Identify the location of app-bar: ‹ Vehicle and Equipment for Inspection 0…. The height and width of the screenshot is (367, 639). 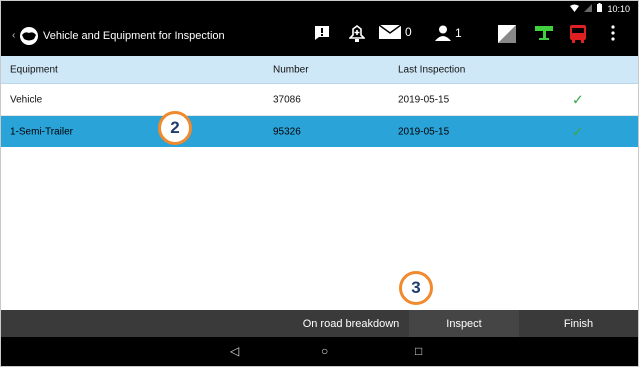
(319, 36).